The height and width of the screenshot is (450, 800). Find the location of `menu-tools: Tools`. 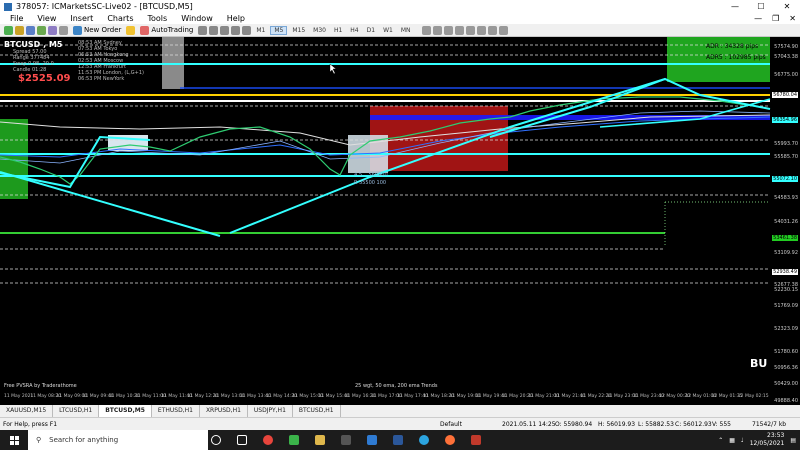

menu-tools: Tools is located at coordinates (157, 18).